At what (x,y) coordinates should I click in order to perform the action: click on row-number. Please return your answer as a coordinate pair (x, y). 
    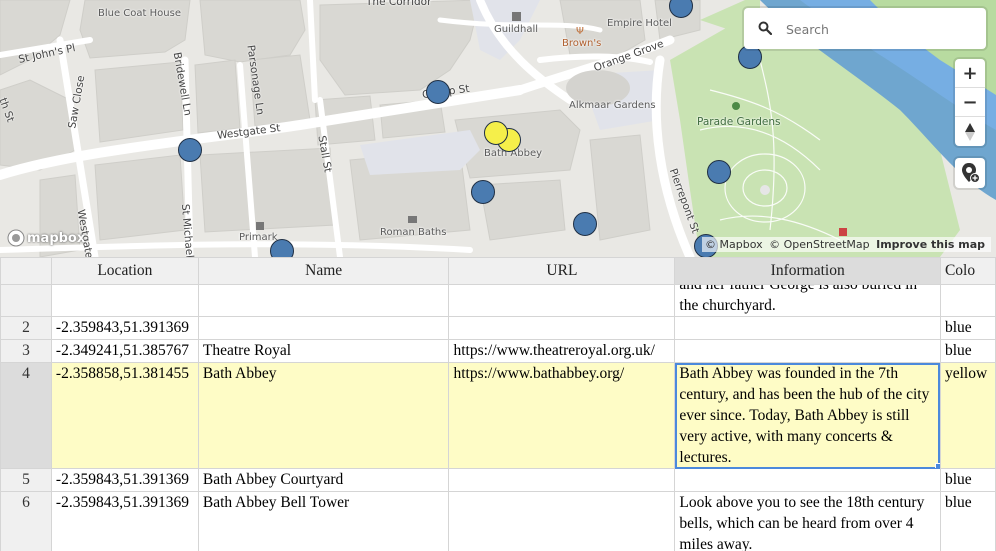
    Looking at the image, I should click on (26, 300).